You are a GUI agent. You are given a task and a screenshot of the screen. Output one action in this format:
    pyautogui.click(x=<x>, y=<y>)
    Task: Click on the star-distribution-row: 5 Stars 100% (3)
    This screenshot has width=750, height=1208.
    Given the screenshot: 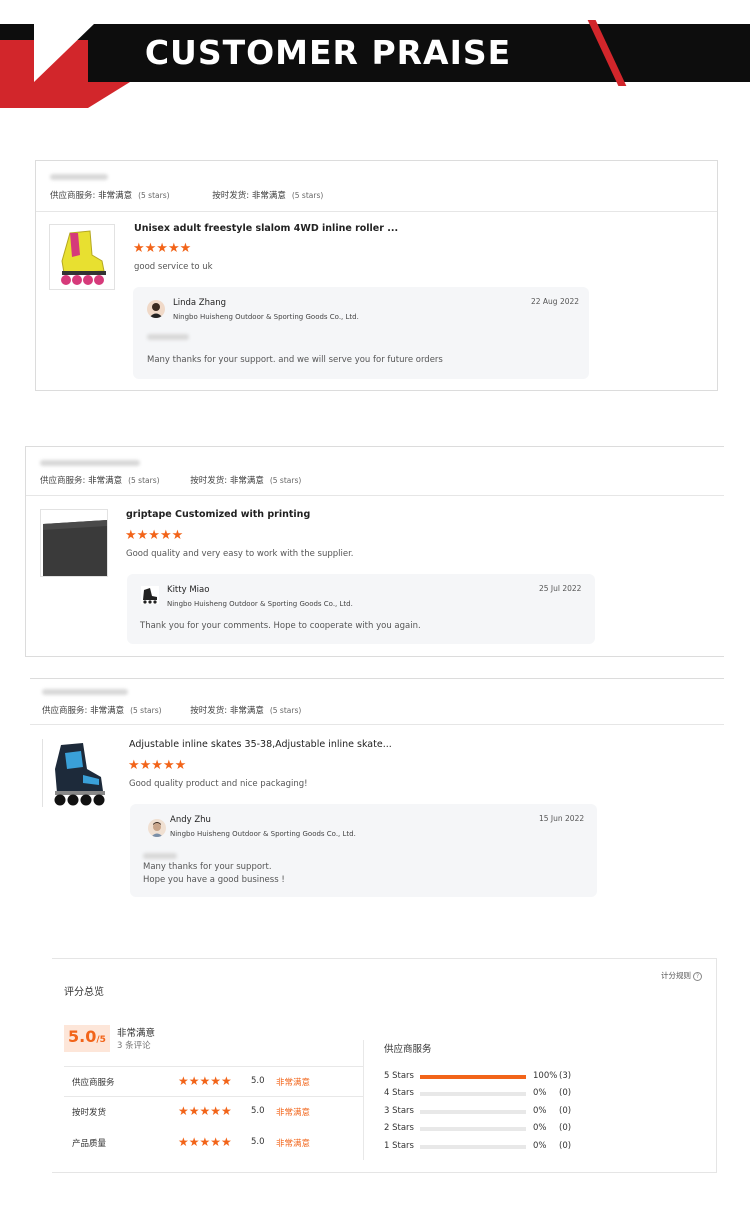 What is the action you would take?
    pyautogui.click(x=484, y=1077)
    